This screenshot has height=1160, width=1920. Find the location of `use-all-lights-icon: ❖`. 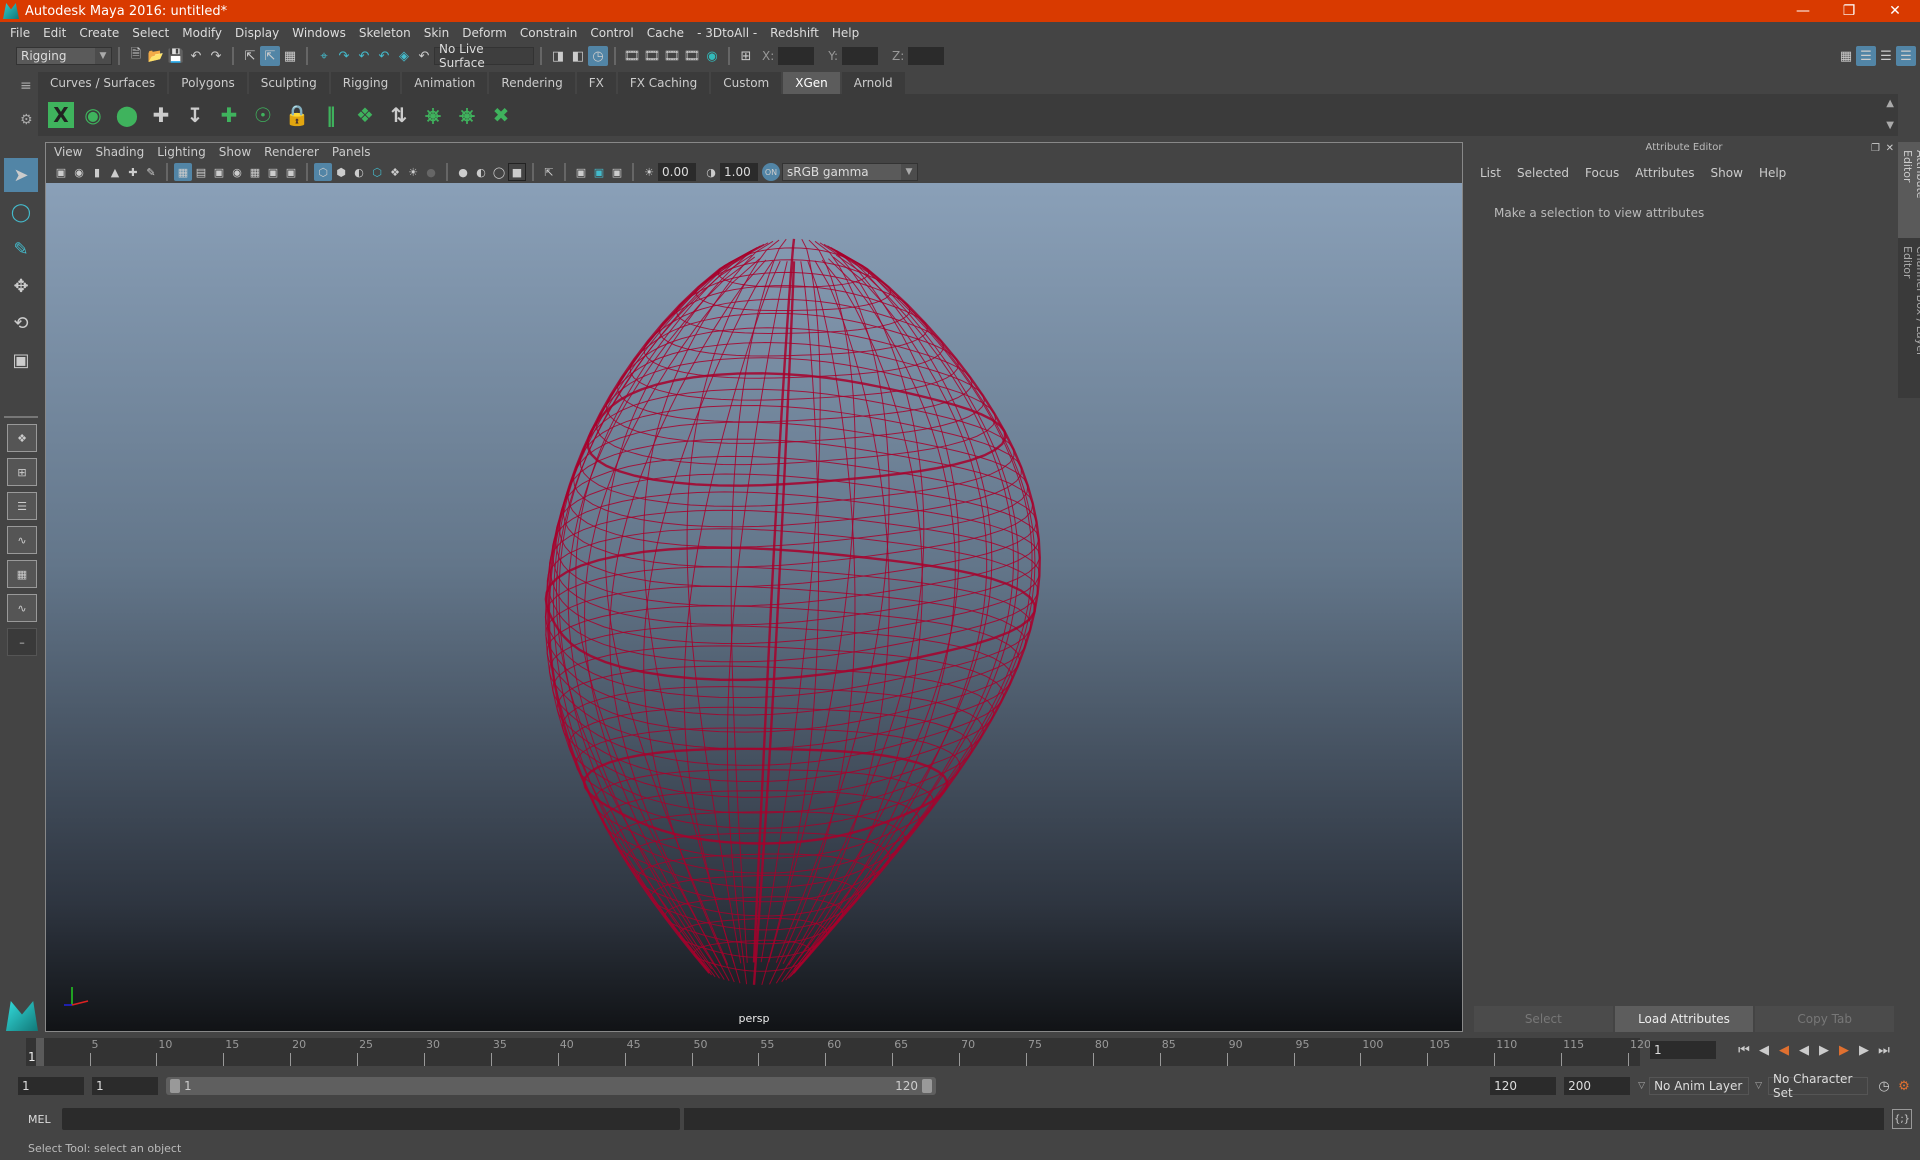

use-all-lights-icon: ❖ is located at coordinates (395, 172).